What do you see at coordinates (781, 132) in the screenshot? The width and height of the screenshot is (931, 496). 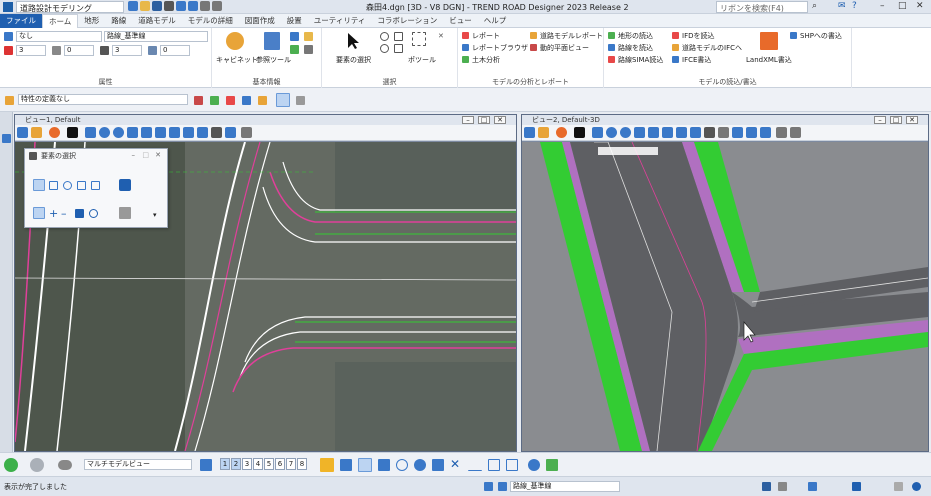 I see `display-icon` at bounding box center [781, 132].